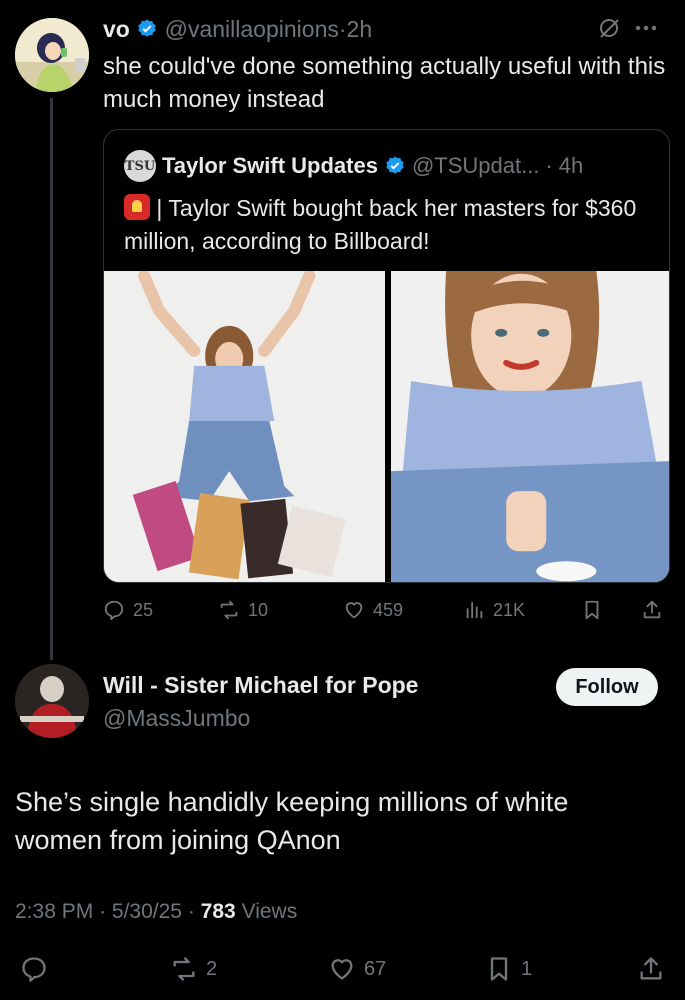 The image size is (685, 1000). Describe the element at coordinates (609, 28) in the screenshot. I see `grok-icon` at that location.